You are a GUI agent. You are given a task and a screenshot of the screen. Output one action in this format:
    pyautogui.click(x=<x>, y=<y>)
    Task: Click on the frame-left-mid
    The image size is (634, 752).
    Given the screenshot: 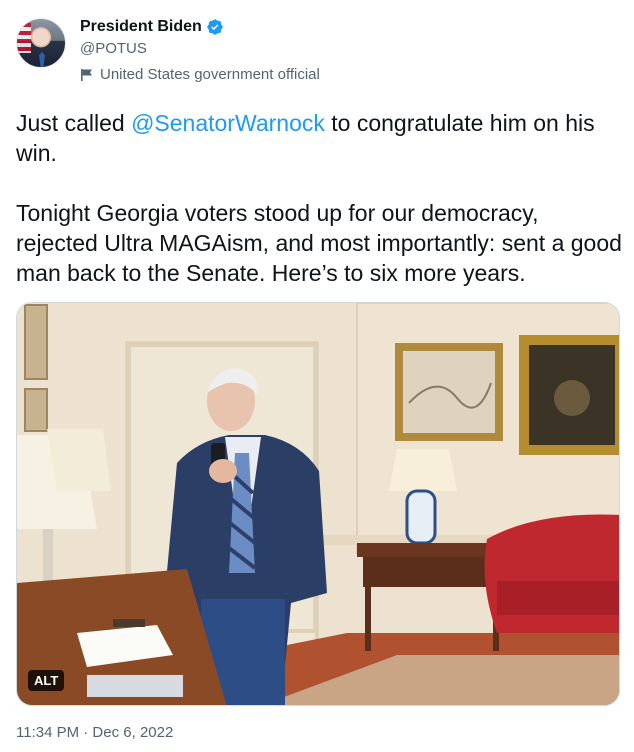 What is the action you would take?
    pyautogui.click(x=36, y=410)
    